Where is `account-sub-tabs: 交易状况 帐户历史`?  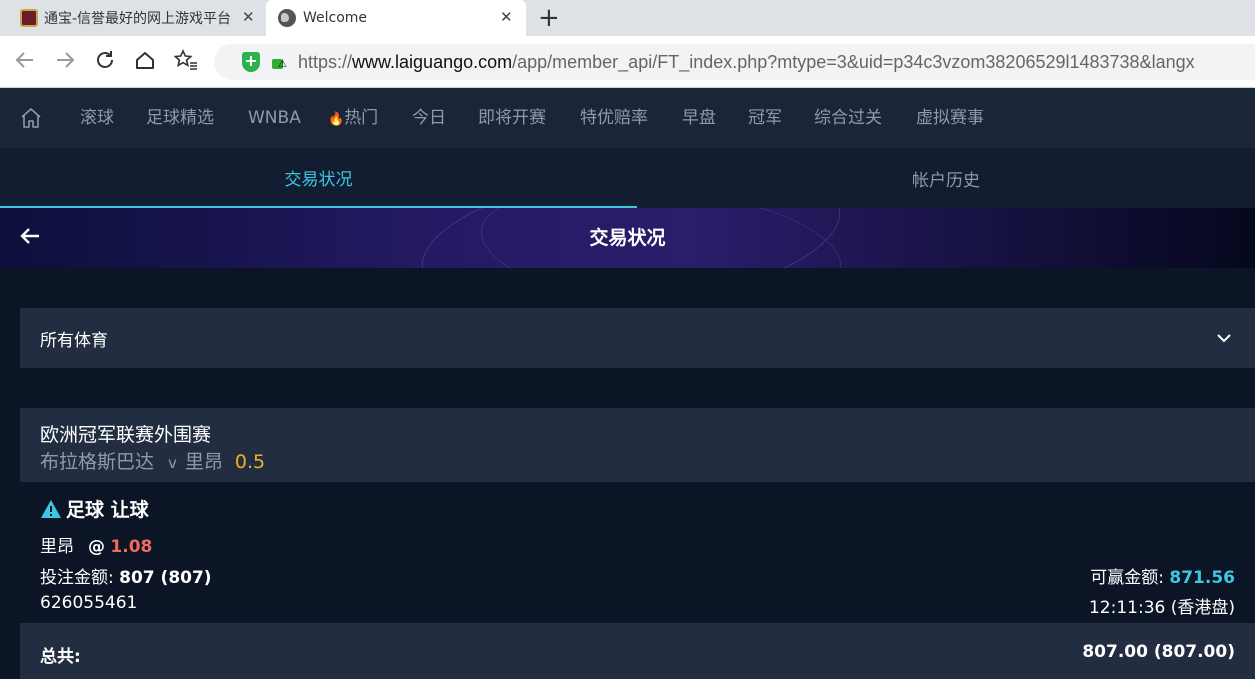
account-sub-tabs: 交易状况 帐户历史 is located at coordinates (627, 178).